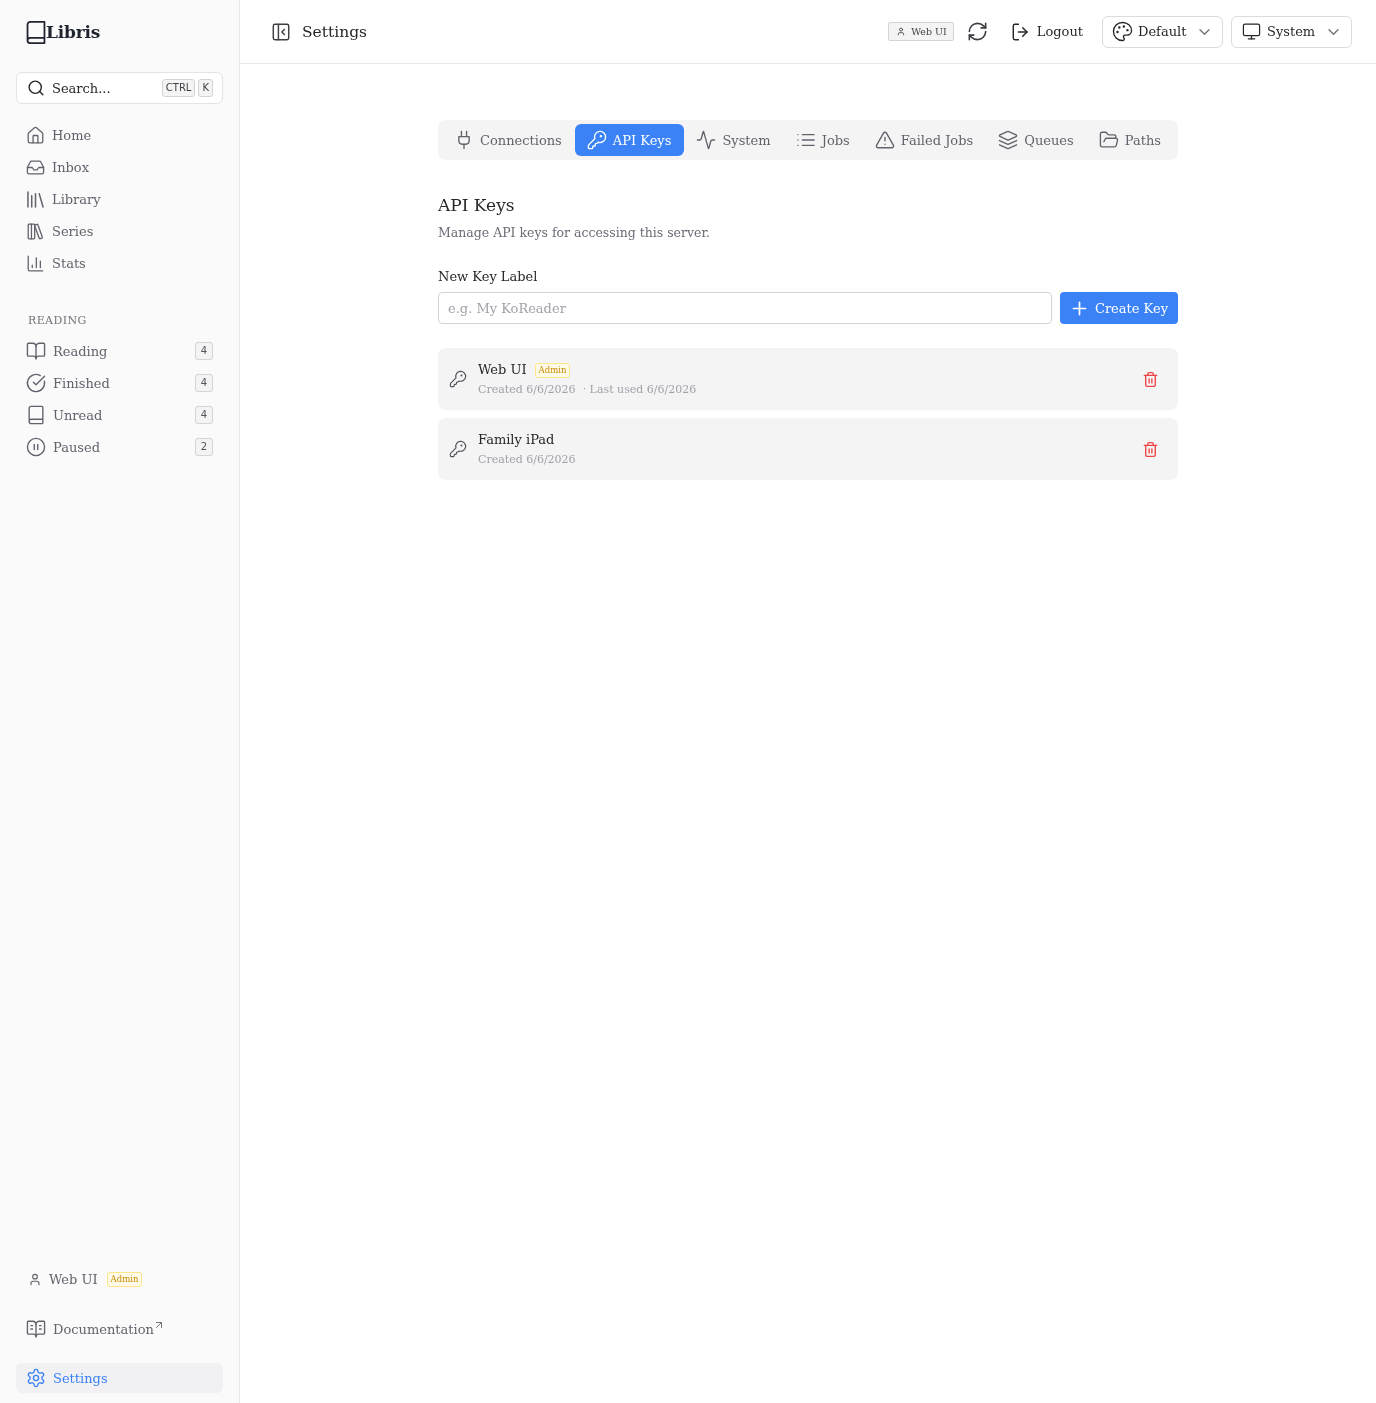 The image size is (1376, 1403). I want to click on page-title: Settings, so click(335, 31).